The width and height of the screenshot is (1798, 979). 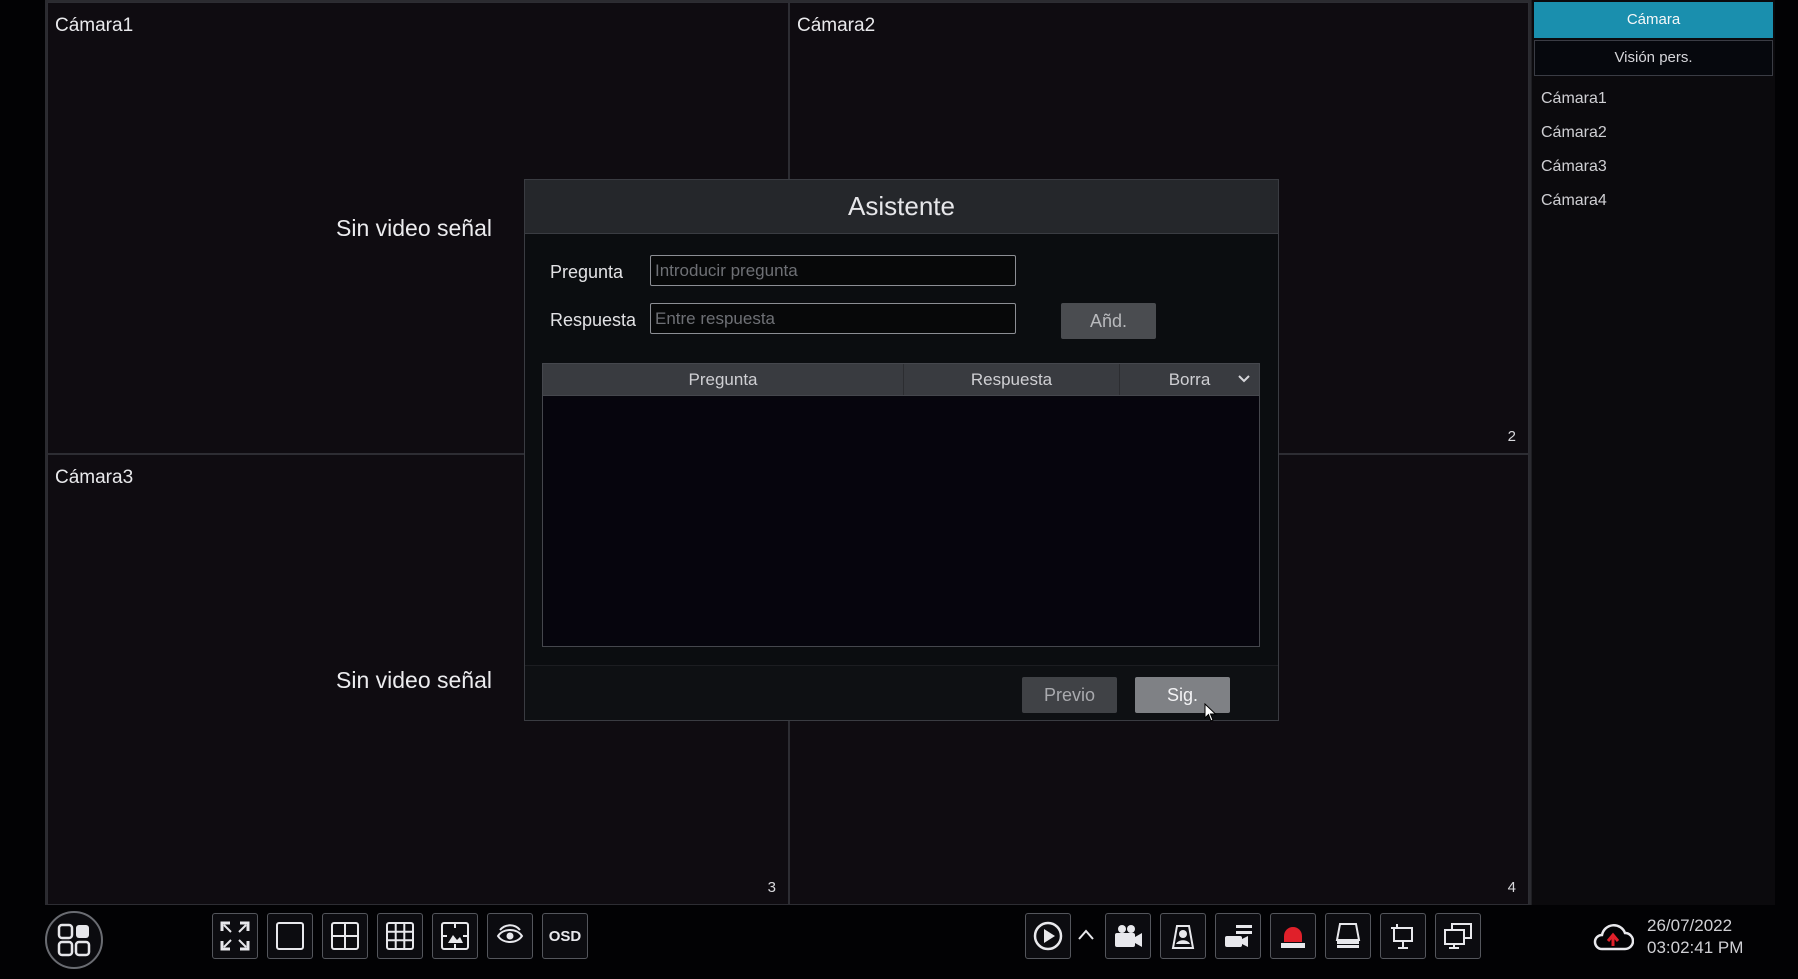 I want to click on table-header: Pregunta Respuesta Borra, so click(x=901, y=380).